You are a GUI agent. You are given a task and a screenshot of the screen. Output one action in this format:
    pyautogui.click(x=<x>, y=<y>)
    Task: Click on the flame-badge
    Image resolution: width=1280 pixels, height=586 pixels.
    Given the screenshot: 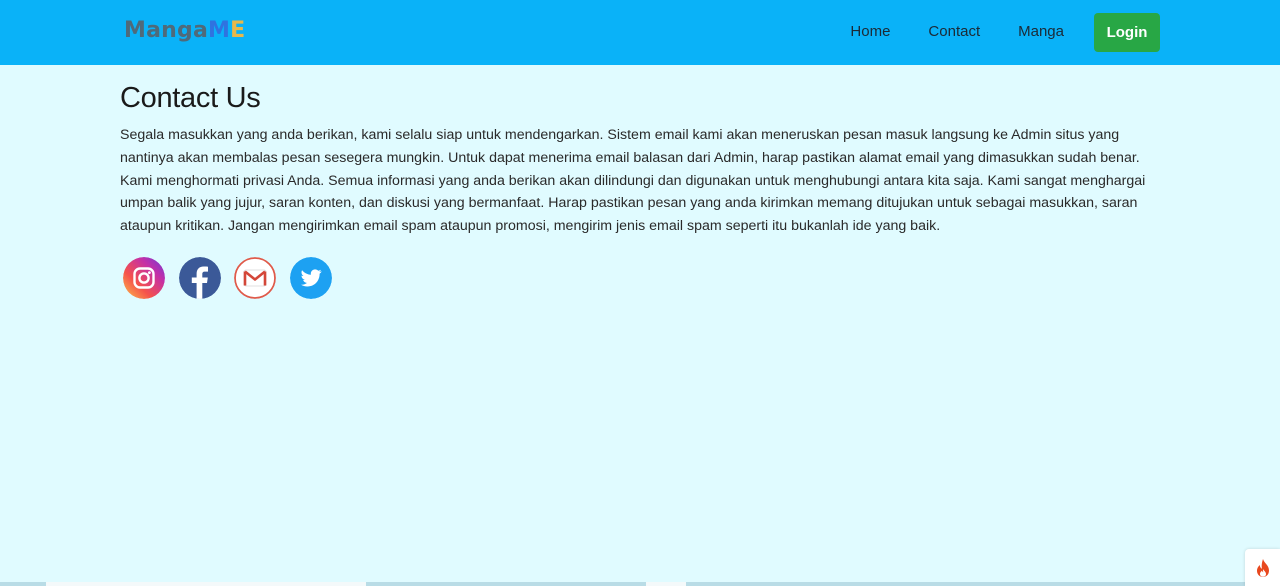 What is the action you would take?
    pyautogui.click(x=1262, y=567)
    